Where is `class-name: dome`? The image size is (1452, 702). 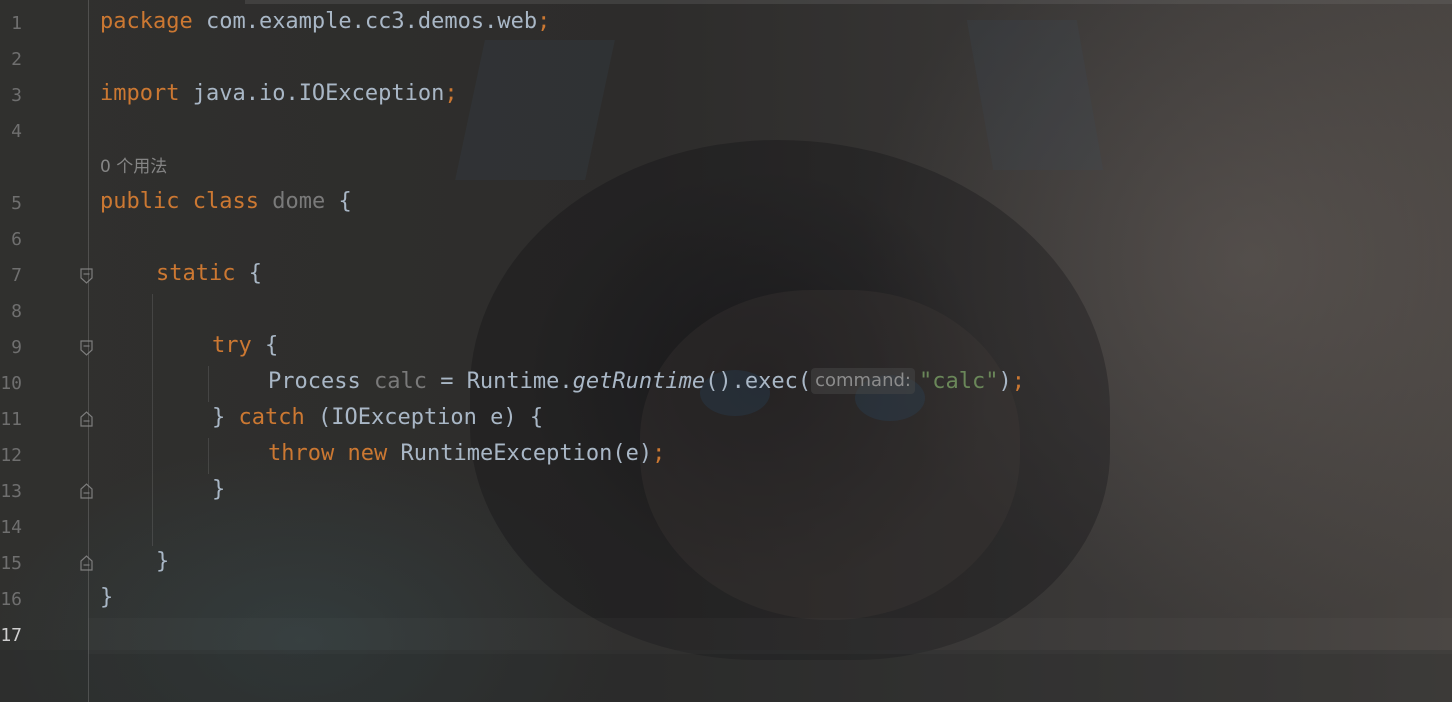 class-name: dome is located at coordinates (299, 201).